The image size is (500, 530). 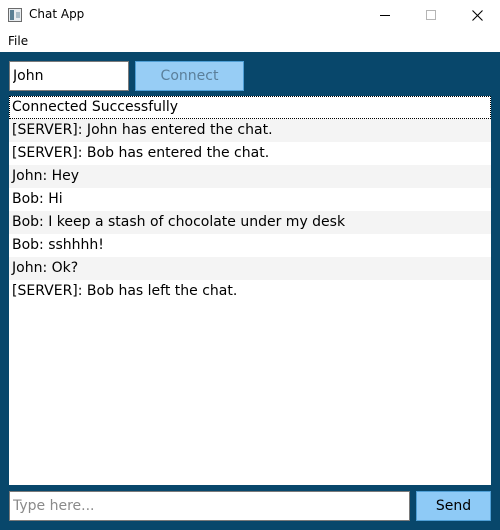 I want to click on window-title: Chat App, so click(x=57, y=14).